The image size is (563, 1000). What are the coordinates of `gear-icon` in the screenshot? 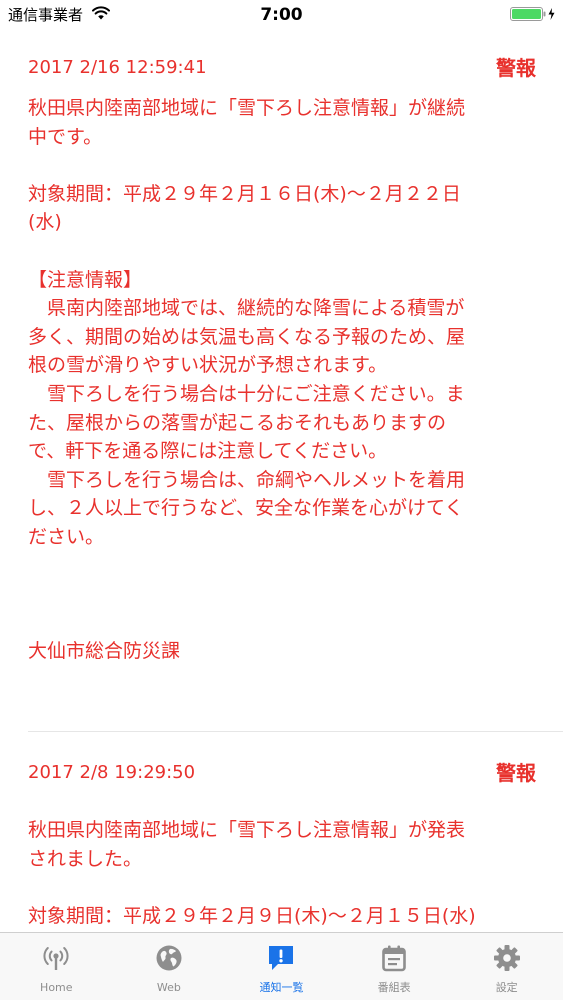 It's located at (506, 958).